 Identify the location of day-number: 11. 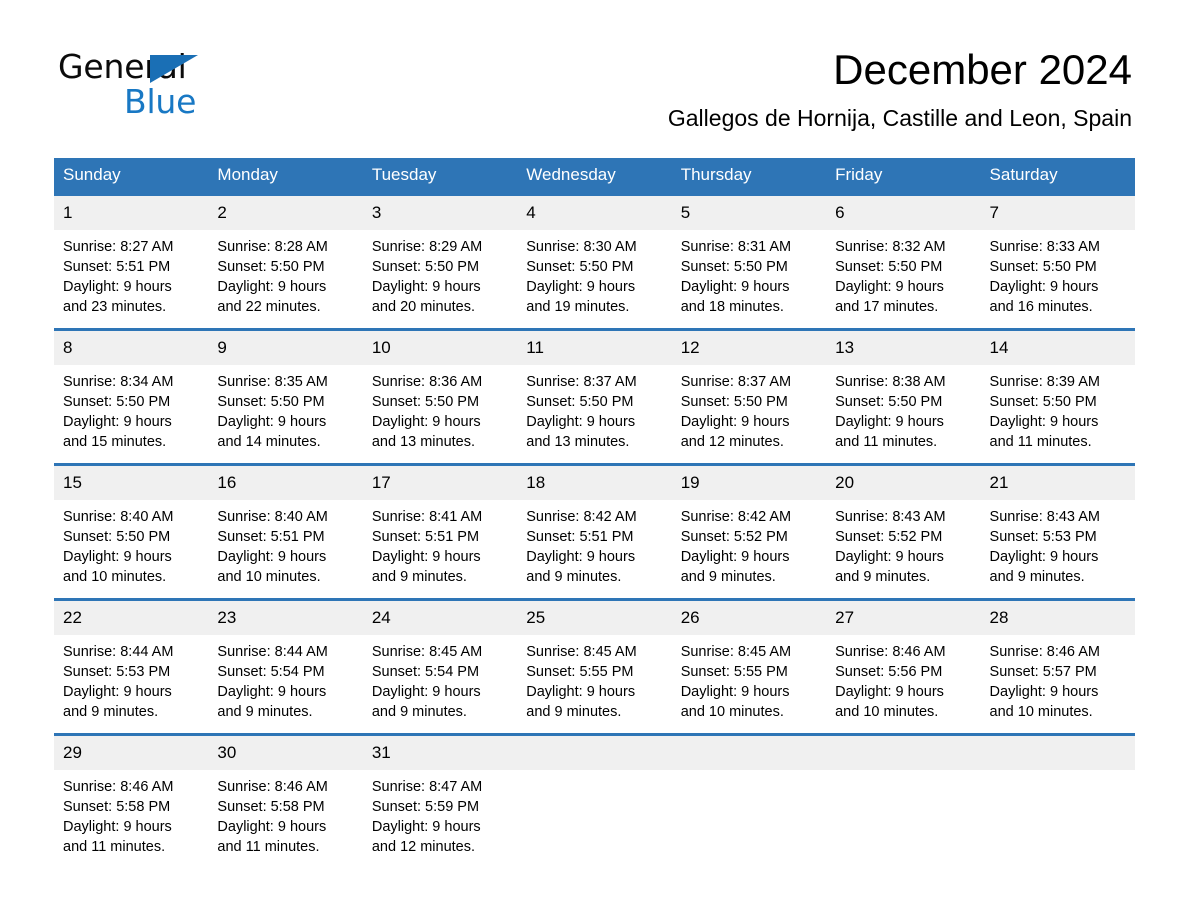
(594, 348).